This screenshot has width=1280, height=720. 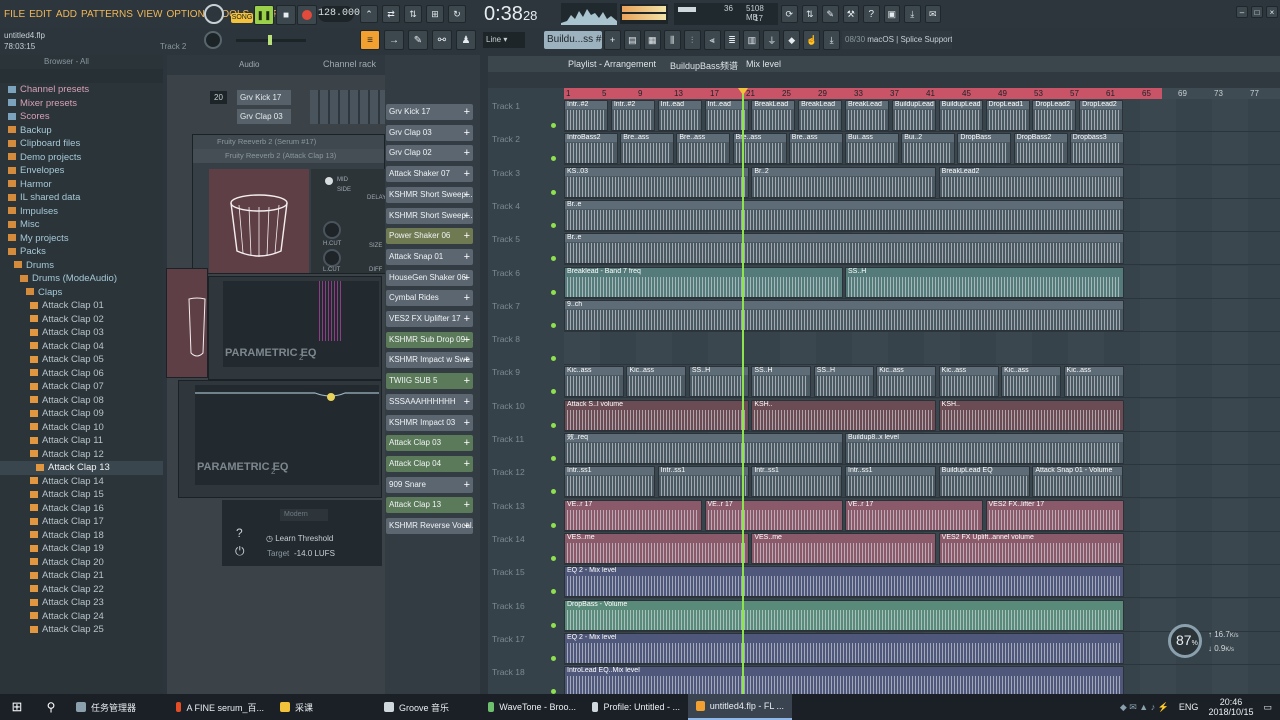 I want to click on language-indicator: ENG, so click(x=1189, y=707).